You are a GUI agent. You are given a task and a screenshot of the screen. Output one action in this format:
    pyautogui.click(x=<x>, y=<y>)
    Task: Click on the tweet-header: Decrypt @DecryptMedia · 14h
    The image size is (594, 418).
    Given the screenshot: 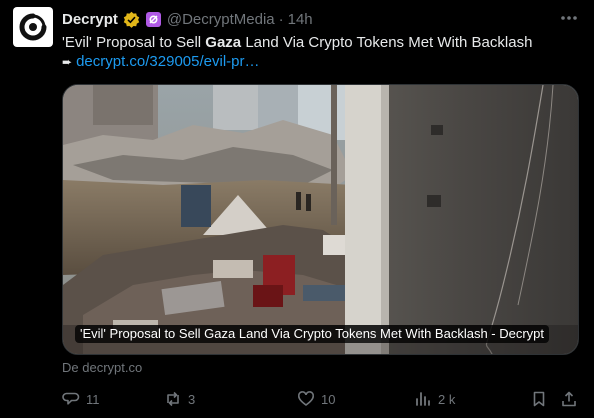 What is the action you would take?
    pyautogui.click(x=187, y=19)
    